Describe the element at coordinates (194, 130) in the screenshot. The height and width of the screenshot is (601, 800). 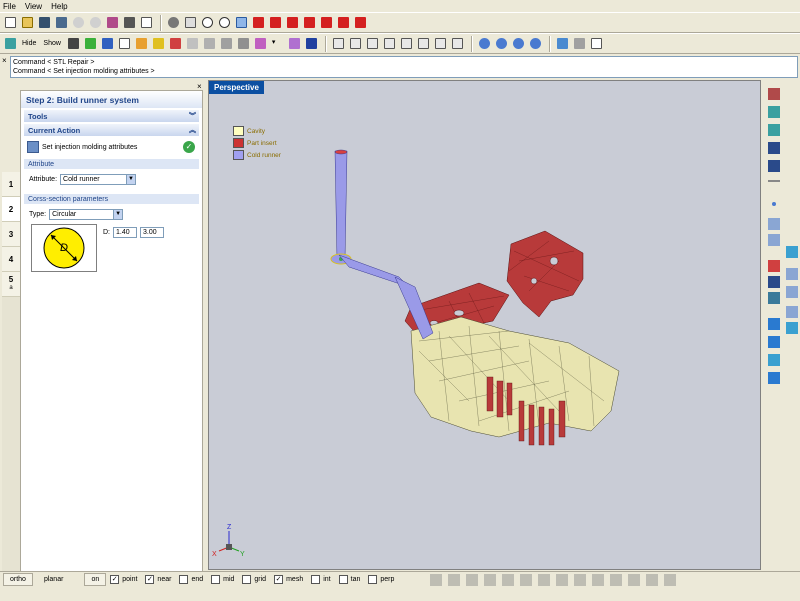
I see `chevron-up-icon: ︽` at that location.